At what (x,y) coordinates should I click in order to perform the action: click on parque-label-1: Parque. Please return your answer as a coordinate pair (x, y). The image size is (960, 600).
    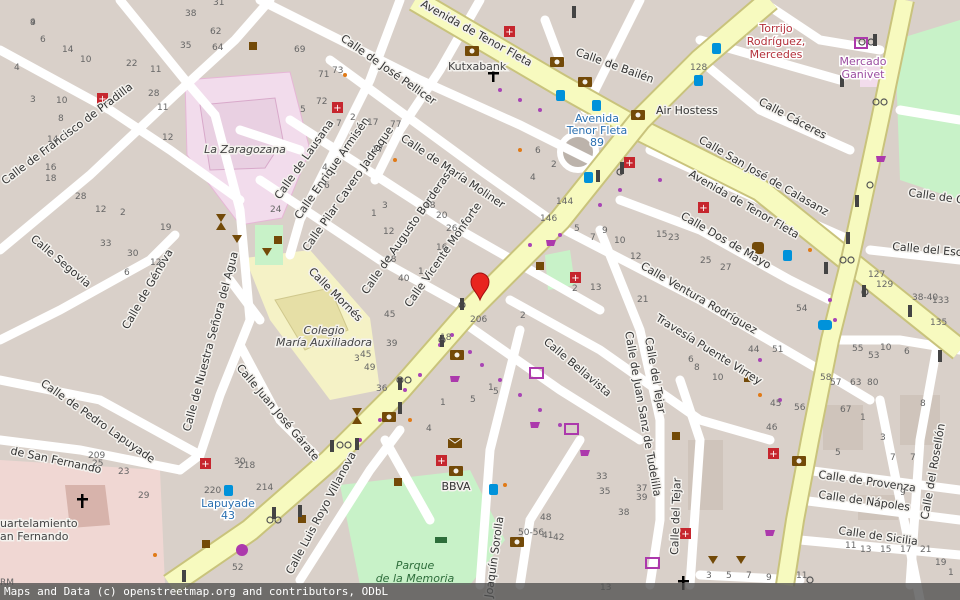
    Looking at the image, I should click on (415, 565).